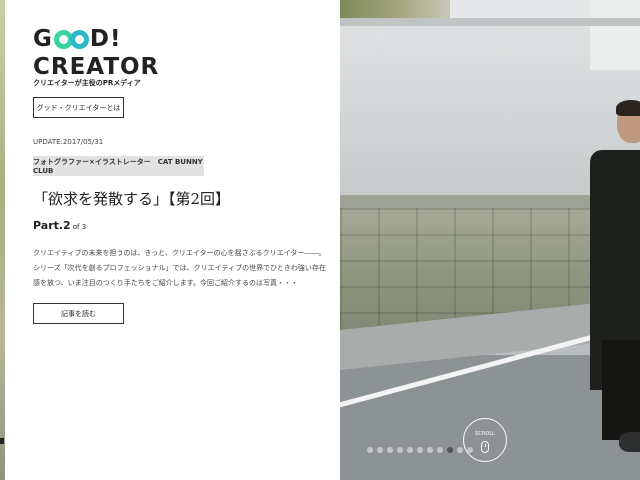 This screenshot has width=640, height=480. What do you see at coordinates (485, 440) in the screenshot?
I see `scroll-button: SCROLL` at bounding box center [485, 440].